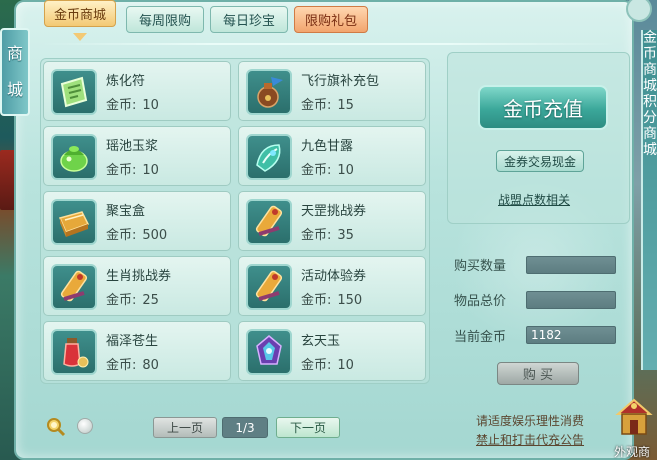  Describe the element at coordinates (80, 37) in the screenshot. I see `active-tab-pointer` at that location.